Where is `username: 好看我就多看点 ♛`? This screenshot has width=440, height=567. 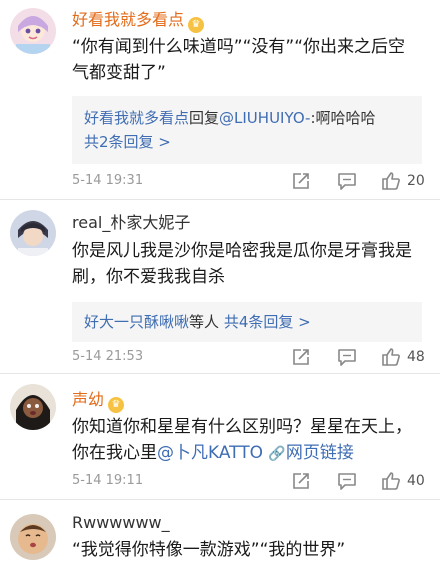 username: 好看我就多看点 ♛ is located at coordinates (138, 21).